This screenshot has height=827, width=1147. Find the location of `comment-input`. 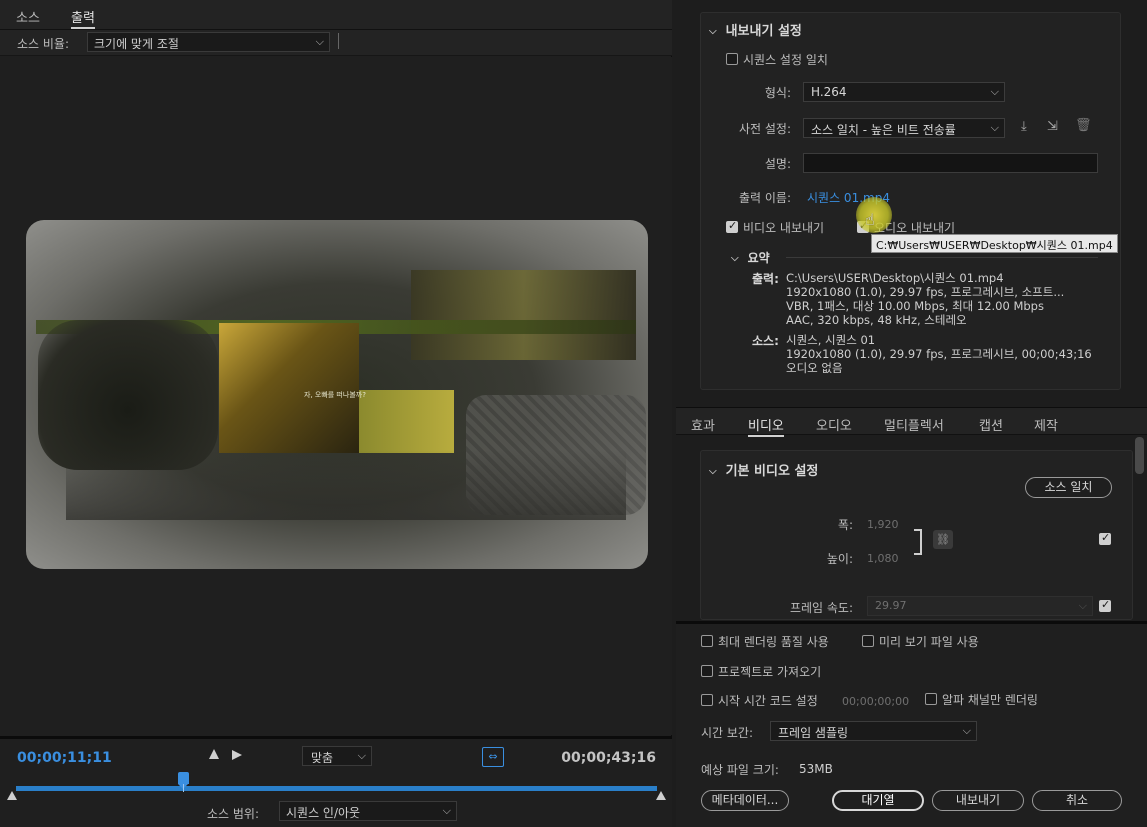

comment-input is located at coordinates (950, 163).